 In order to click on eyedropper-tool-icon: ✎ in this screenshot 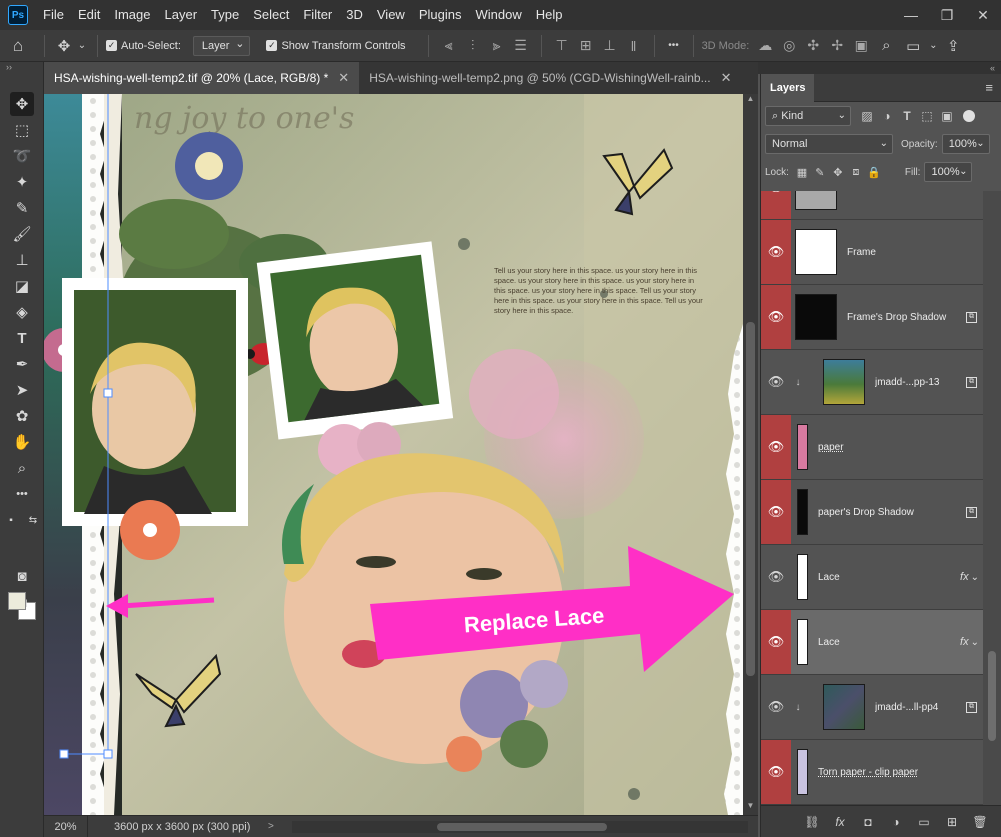, I will do `click(22, 208)`.